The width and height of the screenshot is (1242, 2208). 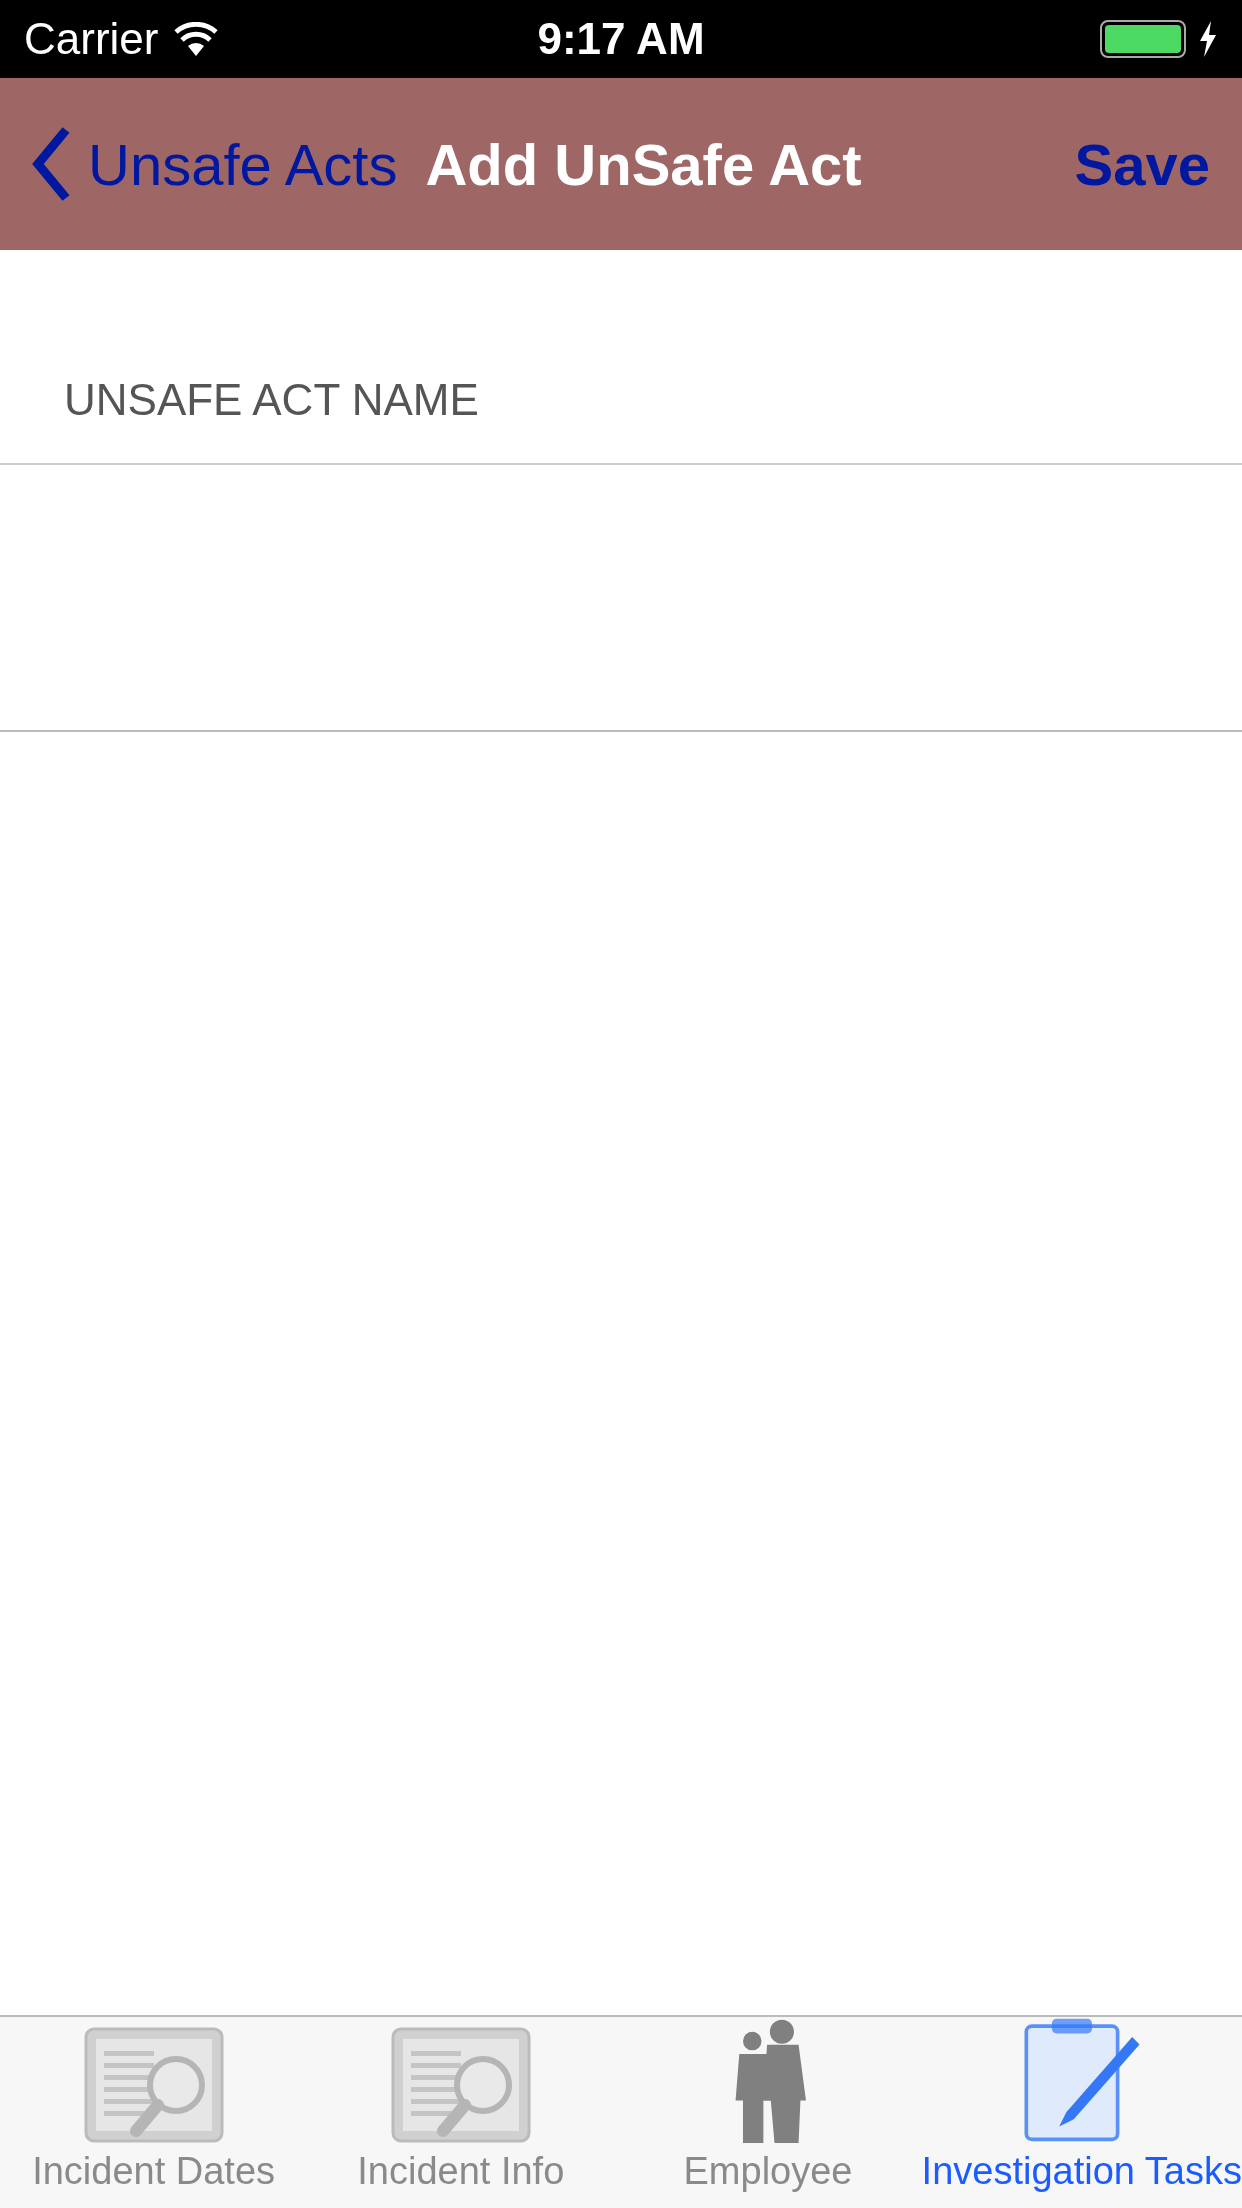 I want to click on back-button: Unsafe Acts, so click(x=215, y=164).